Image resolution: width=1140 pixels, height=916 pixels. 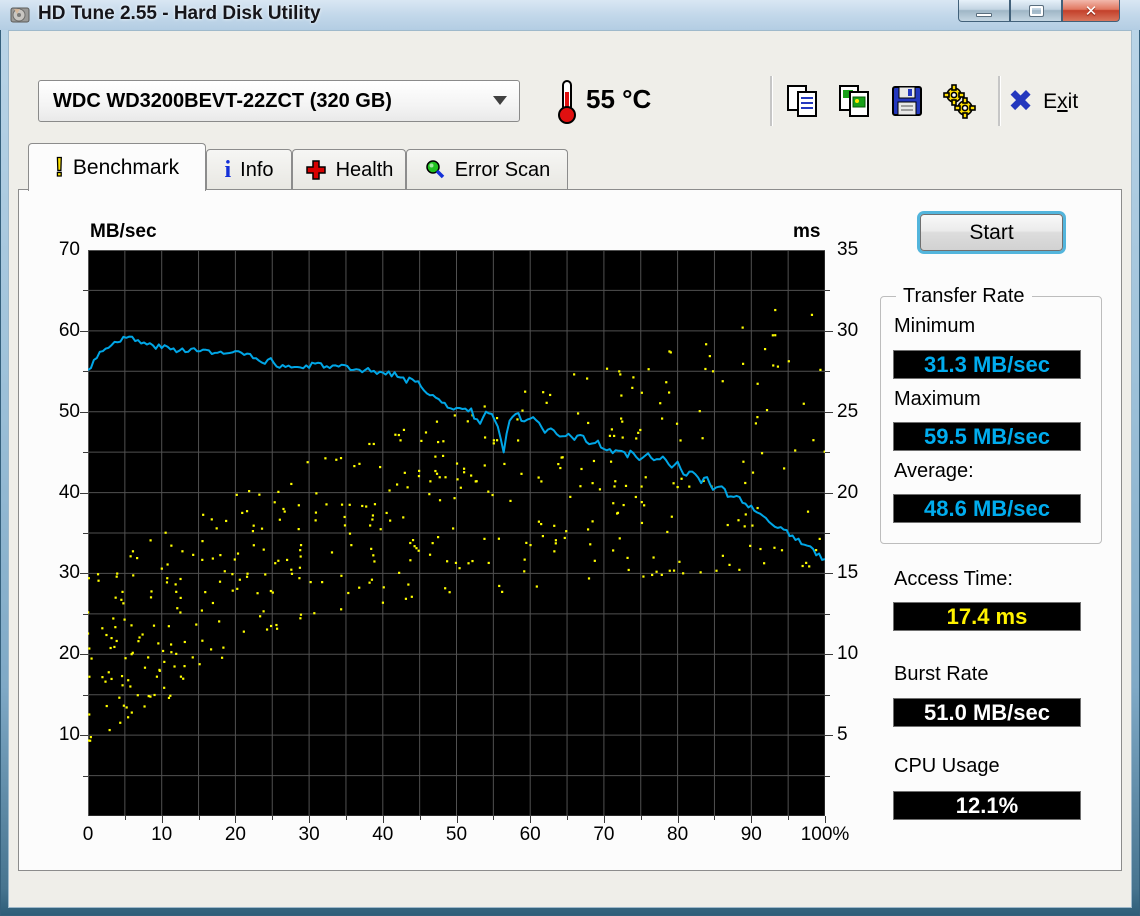 What do you see at coordinates (848, 249) in the screenshot?
I see `axis-tick-label: 35` at bounding box center [848, 249].